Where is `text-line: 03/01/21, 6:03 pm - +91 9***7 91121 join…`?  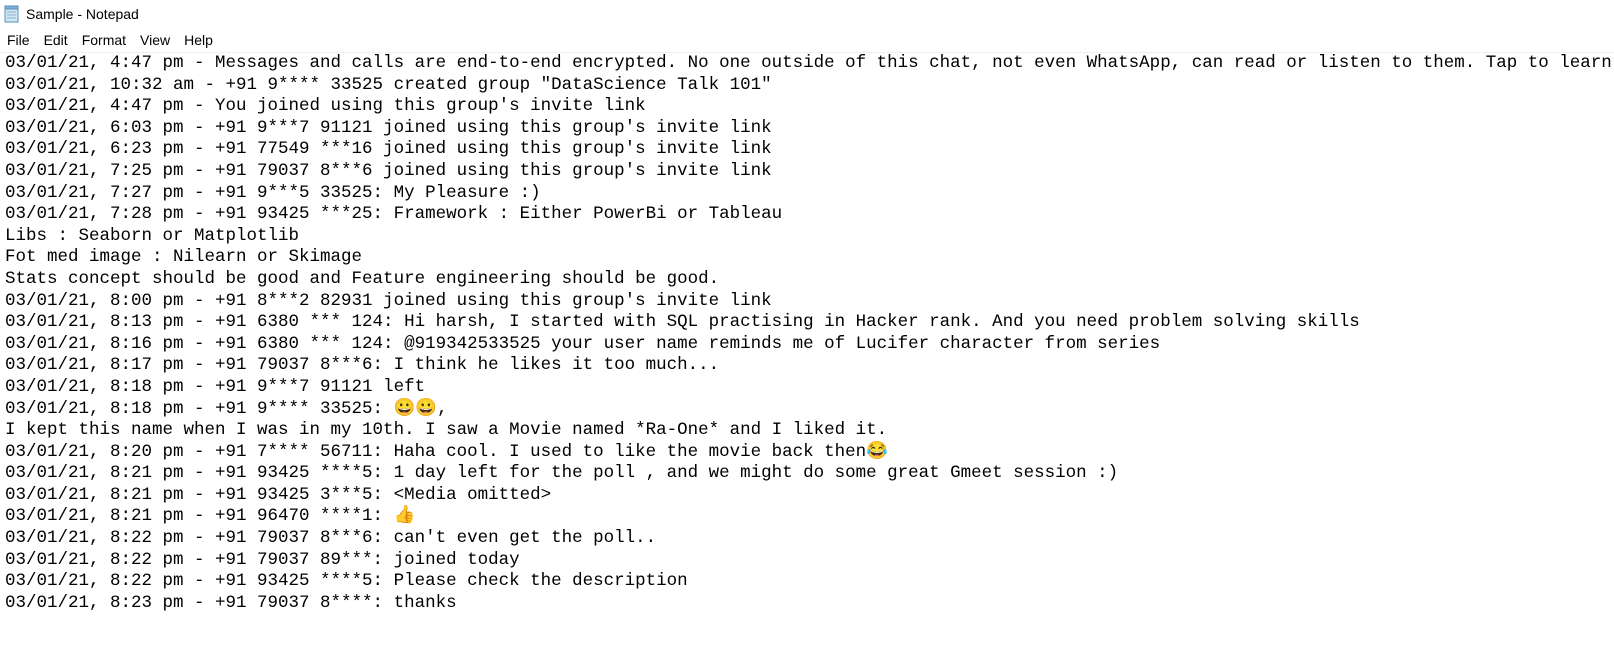 text-line: 03/01/21, 6:03 pm - +91 9***7 91121 join… is located at coordinates (809, 129).